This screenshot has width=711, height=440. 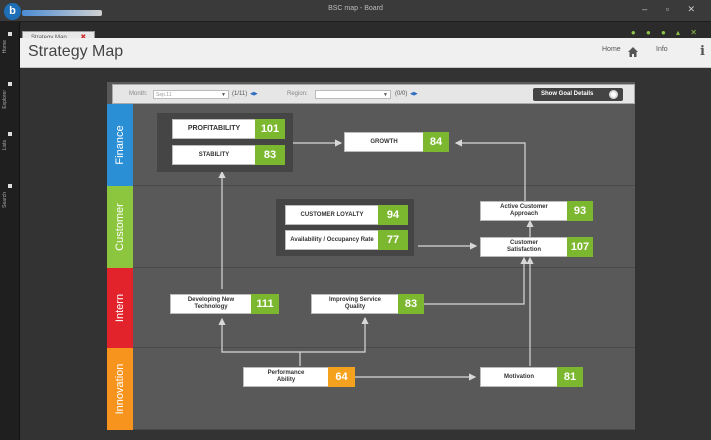 I want to click on objective-growth: GROWTH 84, so click(x=396, y=142).